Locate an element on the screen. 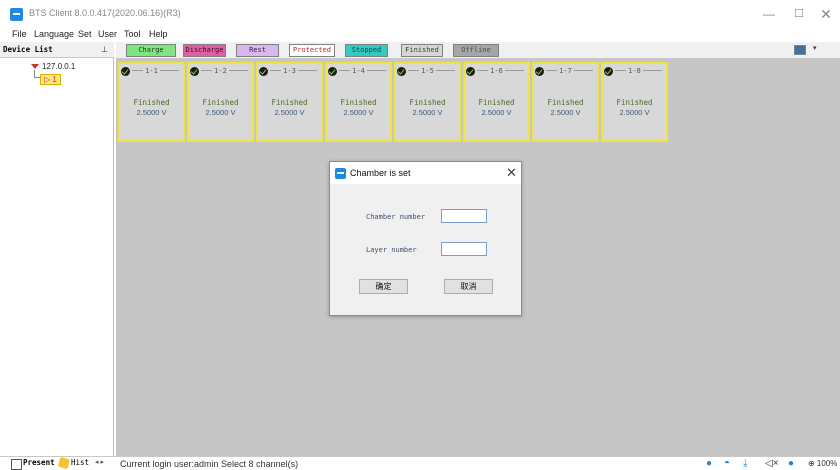 Image resolution: width=840 pixels, height=470 pixels. dialog-title: Chamber is set is located at coordinates (380, 173).